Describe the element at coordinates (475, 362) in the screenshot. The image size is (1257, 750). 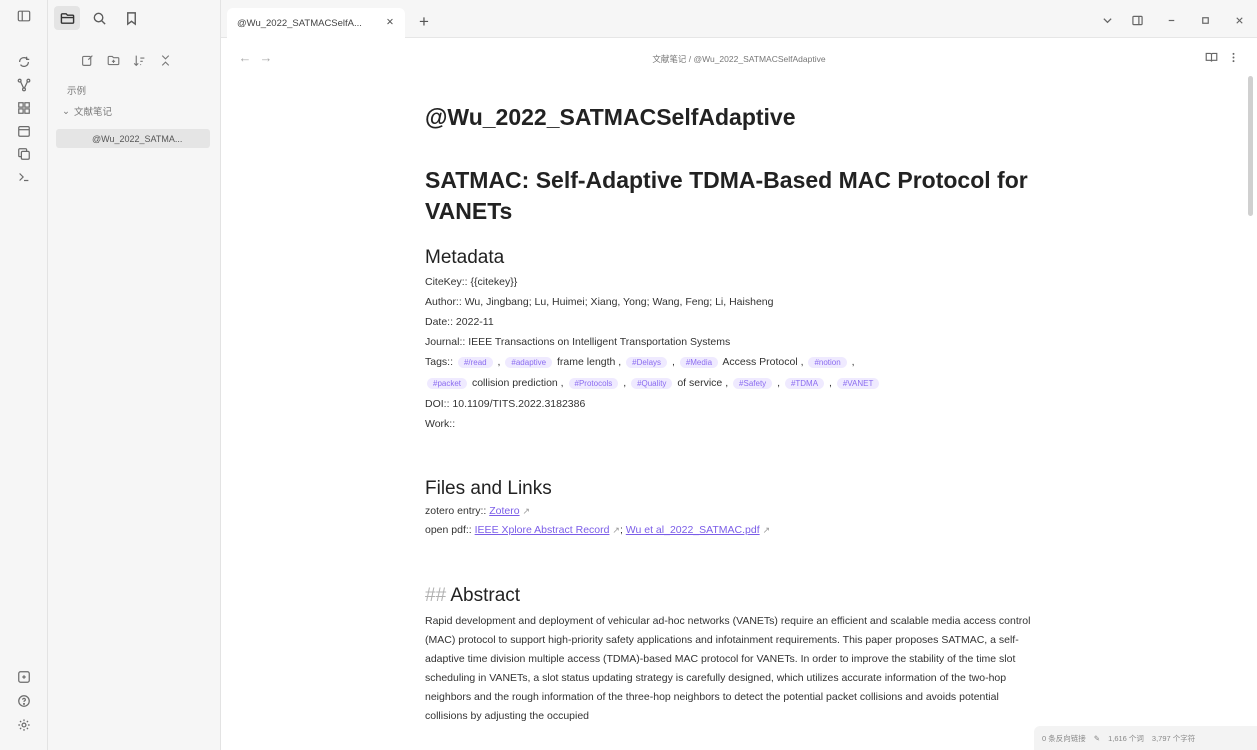
I see `tag-pill: #/read` at that location.